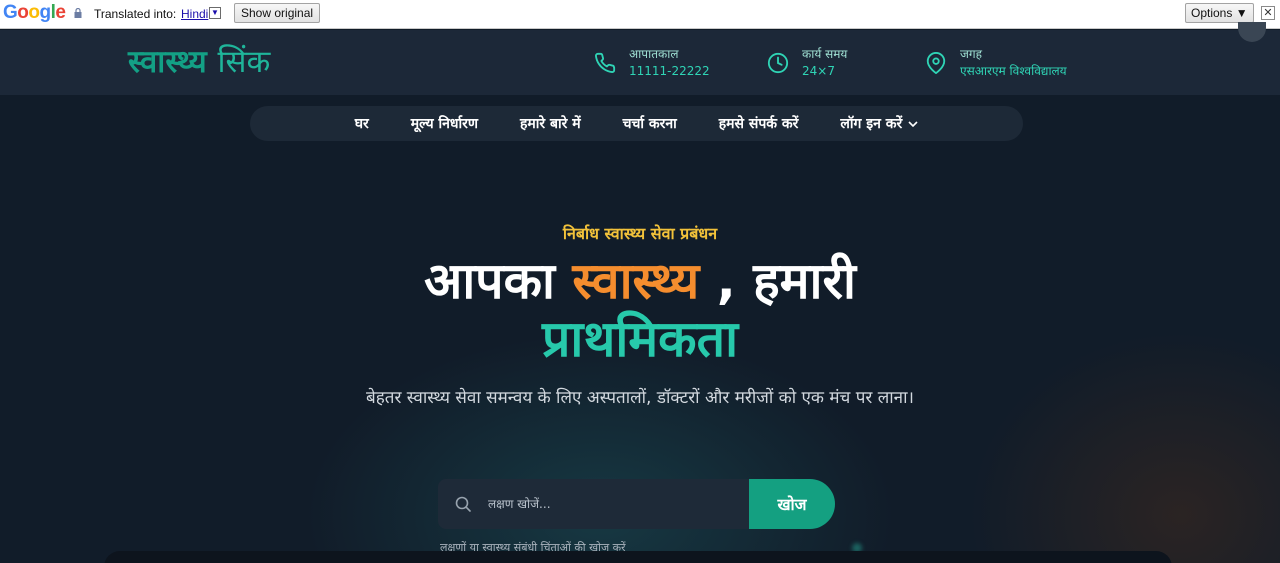  Describe the element at coordinates (244, 62) in the screenshot. I see `logo-part-2: सिंक` at that location.